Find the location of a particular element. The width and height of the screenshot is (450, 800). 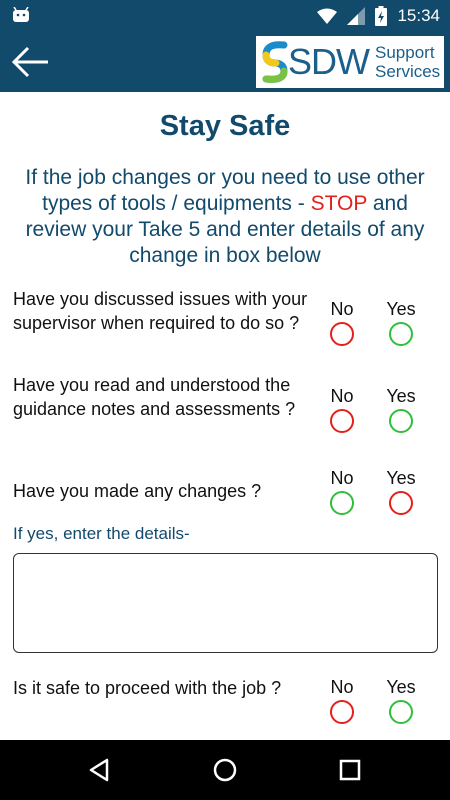

logo-tagline-support: Support is located at coordinates (405, 52).